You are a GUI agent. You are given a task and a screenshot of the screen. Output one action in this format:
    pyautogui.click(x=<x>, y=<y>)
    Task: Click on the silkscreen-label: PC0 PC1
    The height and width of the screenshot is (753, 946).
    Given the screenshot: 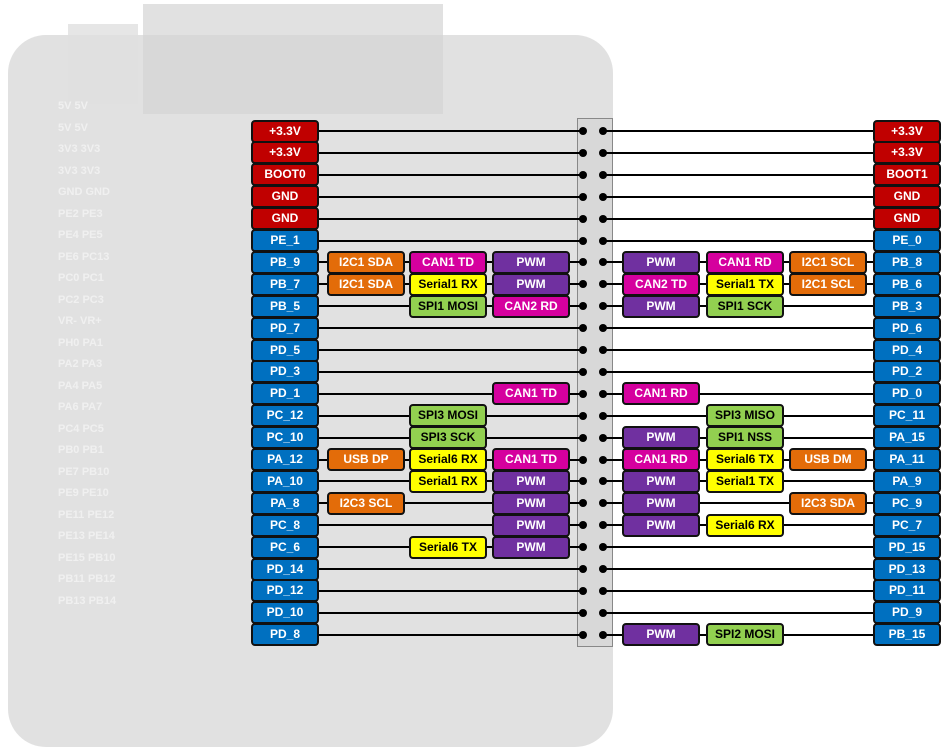 What is the action you would take?
    pyautogui.click(x=81, y=278)
    